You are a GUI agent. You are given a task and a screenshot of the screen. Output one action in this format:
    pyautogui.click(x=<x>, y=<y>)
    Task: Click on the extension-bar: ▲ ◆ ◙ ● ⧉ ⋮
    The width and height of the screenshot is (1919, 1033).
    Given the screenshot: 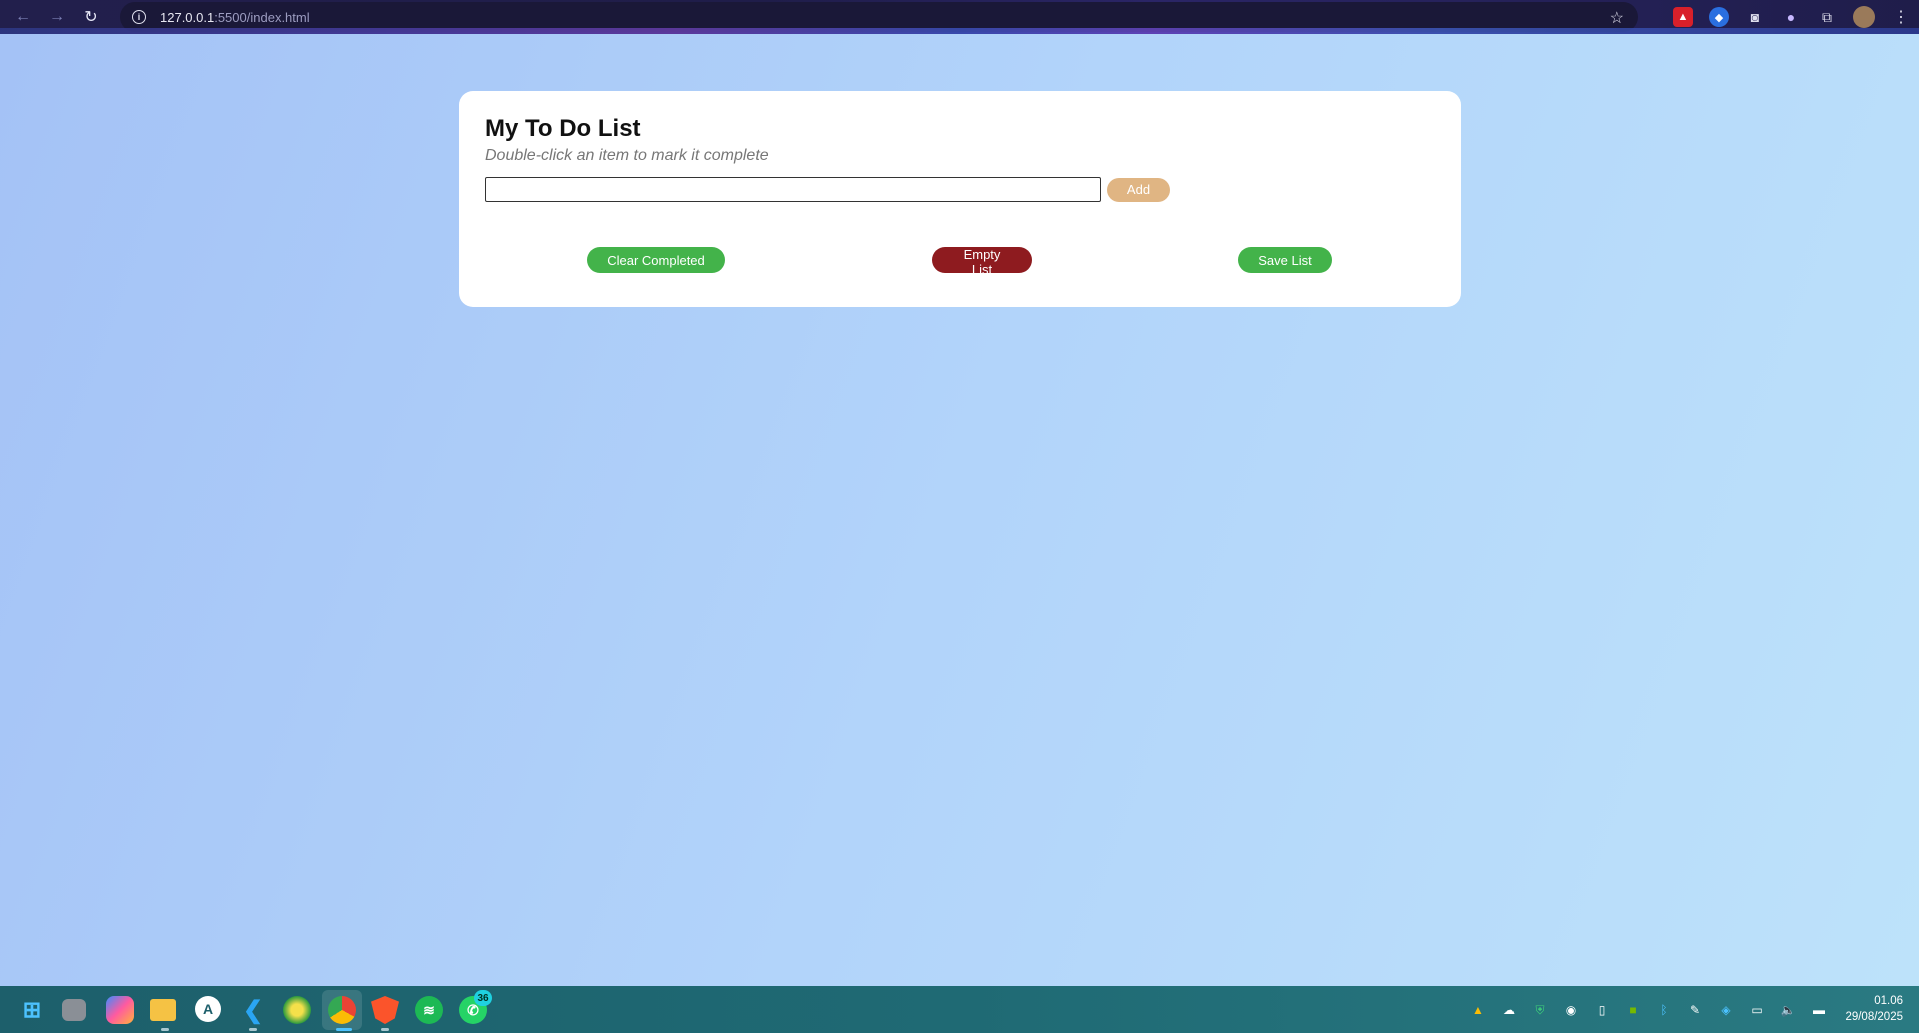 What is the action you would take?
    pyautogui.click(x=1796, y=17)
    